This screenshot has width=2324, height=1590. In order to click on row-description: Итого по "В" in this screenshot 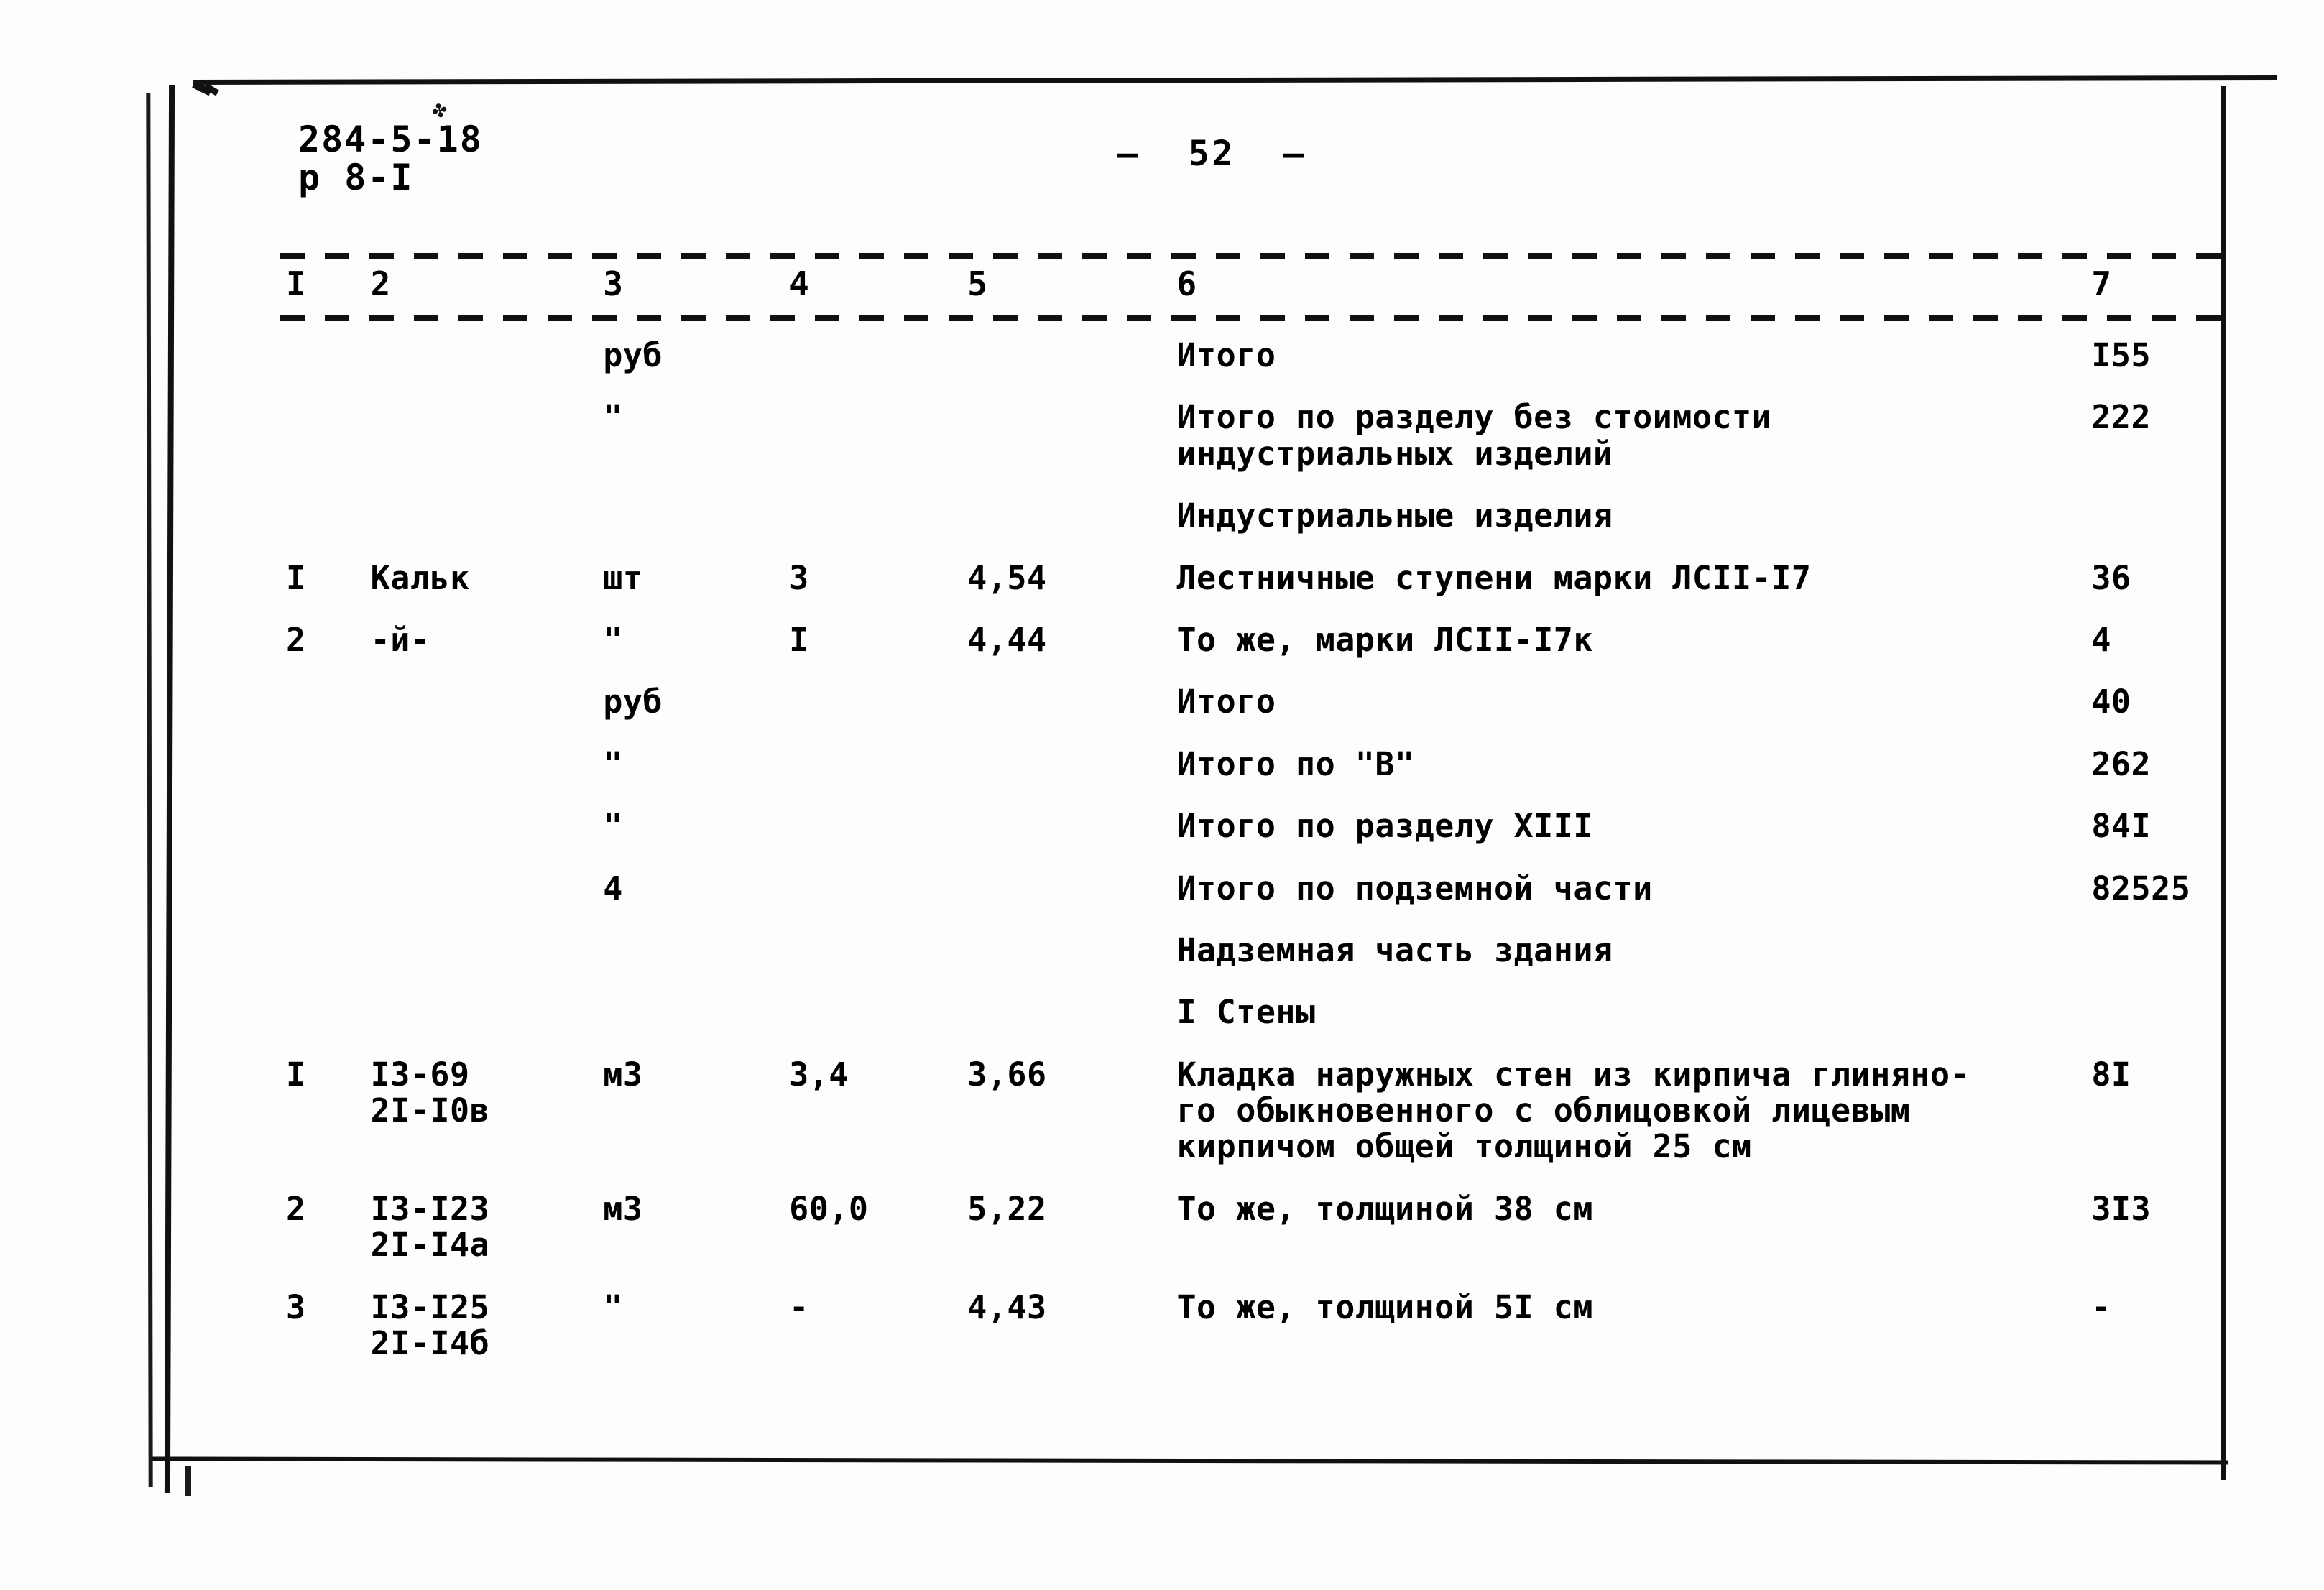, I will do `click(1295, 764)`.